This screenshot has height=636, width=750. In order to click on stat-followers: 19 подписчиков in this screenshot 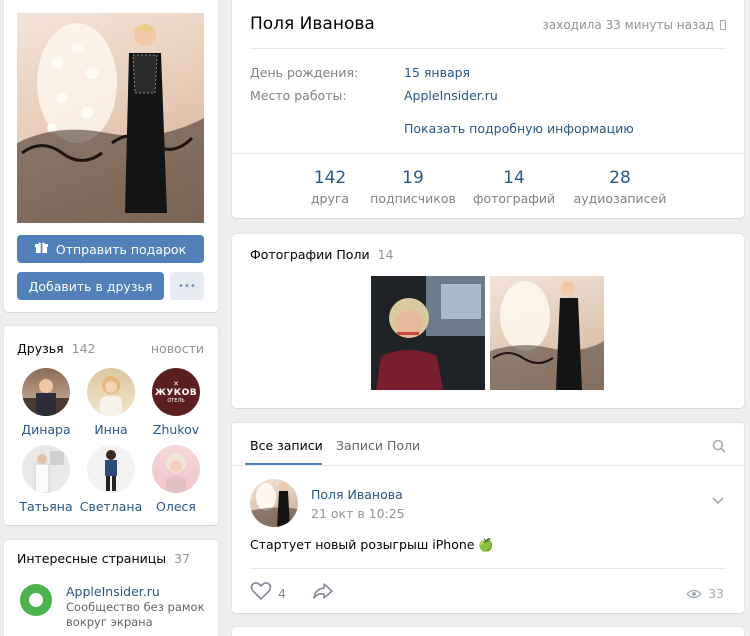, I will do `click(413, 187)`.